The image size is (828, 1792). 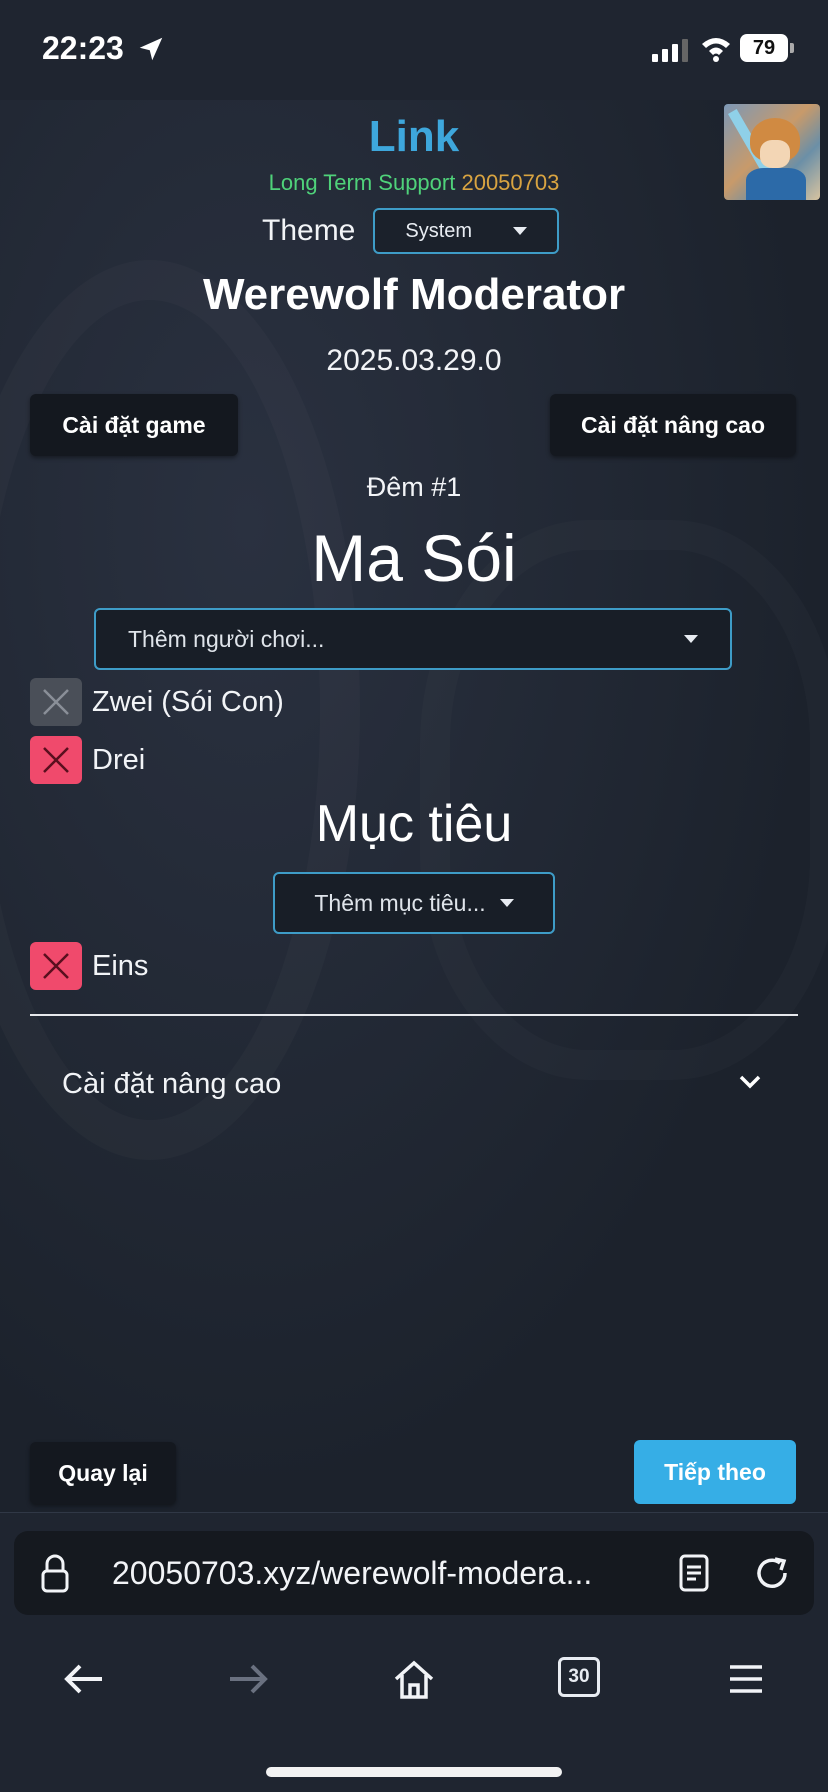 What do you see at coordinates (55, 1573) in the screenshot?
I see `lock-icon` at bounding box center [55, 1573].